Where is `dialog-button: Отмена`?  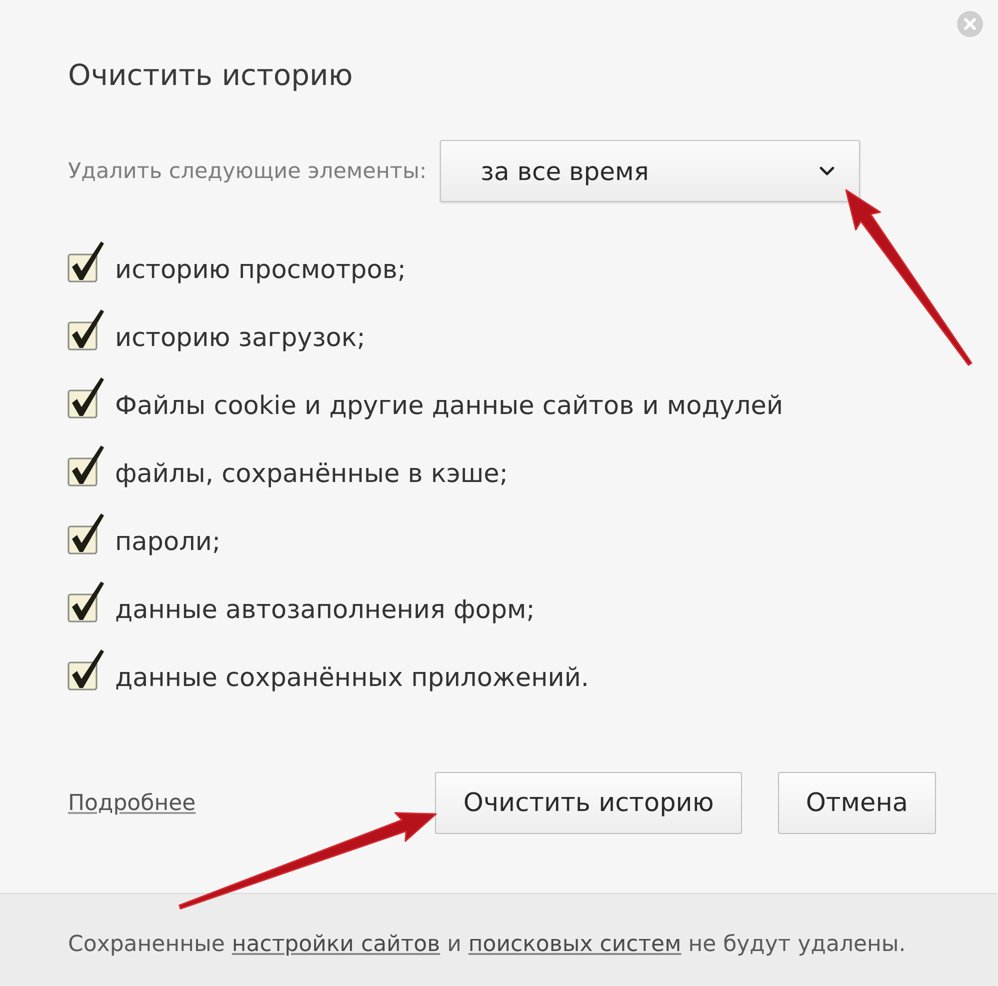 dialog-button: Отмена is located at coordinates (857, 803).